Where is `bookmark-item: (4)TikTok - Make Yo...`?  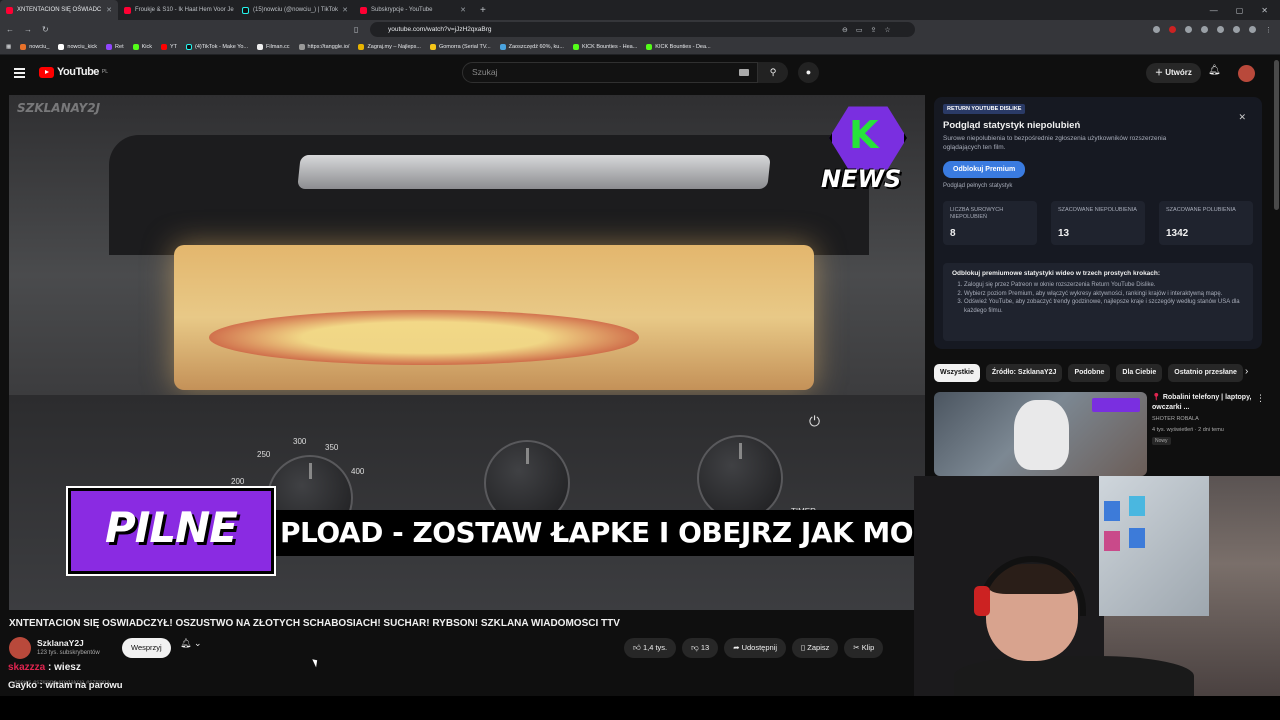 bookmark-item: (4)TikTok - Make Yo... is located at coordinates (217, 46).